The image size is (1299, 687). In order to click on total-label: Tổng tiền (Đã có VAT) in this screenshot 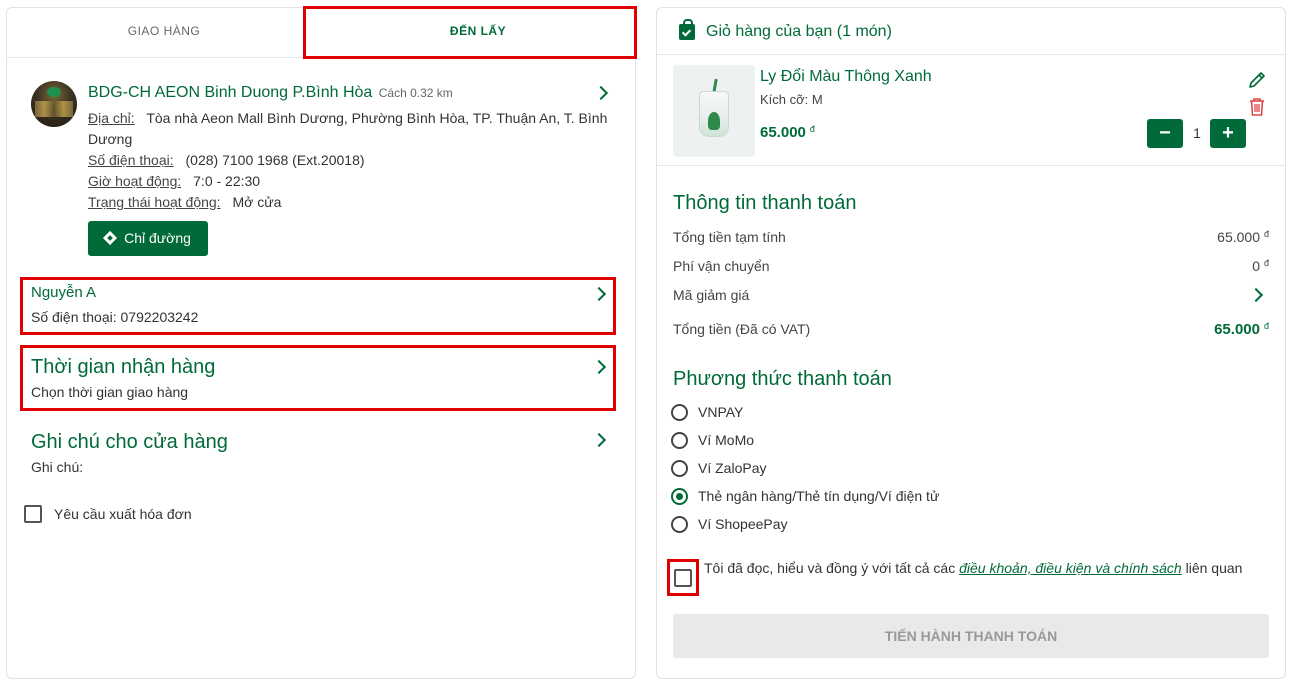, I will do `click(742, 329)`.